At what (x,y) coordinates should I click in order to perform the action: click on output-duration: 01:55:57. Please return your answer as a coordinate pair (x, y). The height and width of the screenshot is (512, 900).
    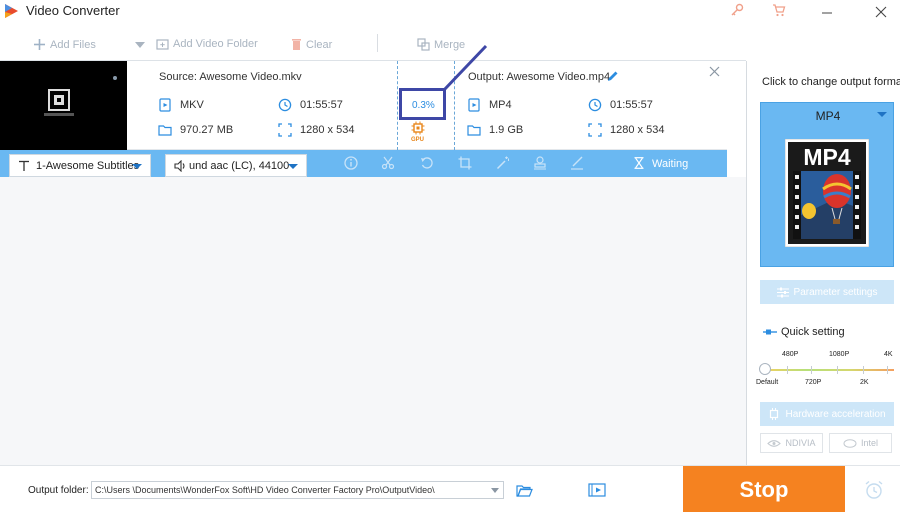
    Looking at the image, I should click on (620, 105).